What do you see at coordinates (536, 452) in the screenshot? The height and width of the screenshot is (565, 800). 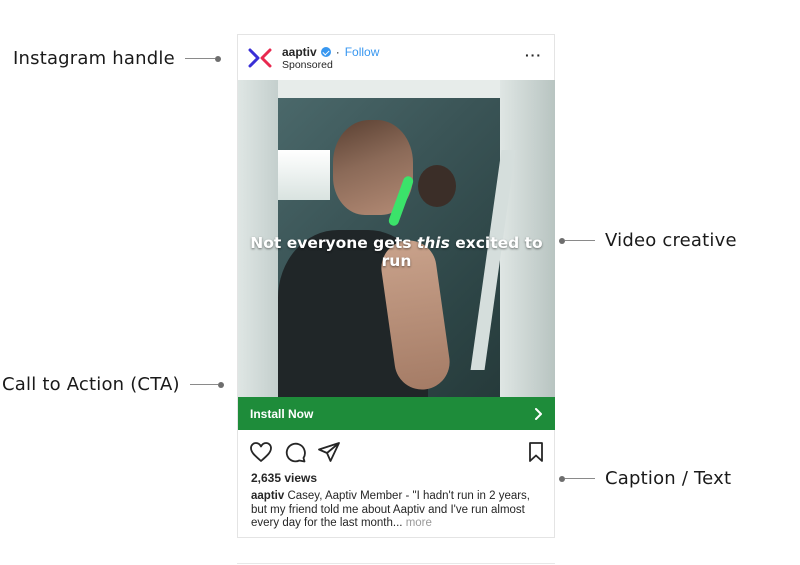 I see `bookmark-icon` at bounding box center [536, 452].